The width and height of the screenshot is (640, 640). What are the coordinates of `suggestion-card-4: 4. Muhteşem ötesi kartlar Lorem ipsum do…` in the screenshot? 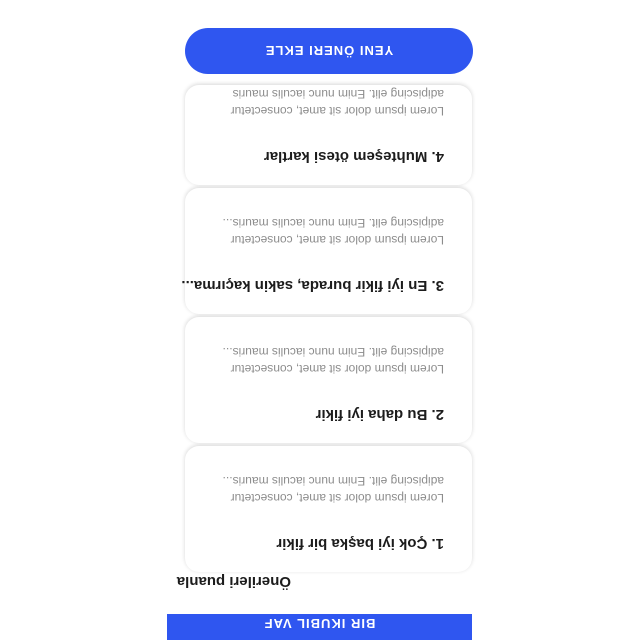 It's located at (328, 135).